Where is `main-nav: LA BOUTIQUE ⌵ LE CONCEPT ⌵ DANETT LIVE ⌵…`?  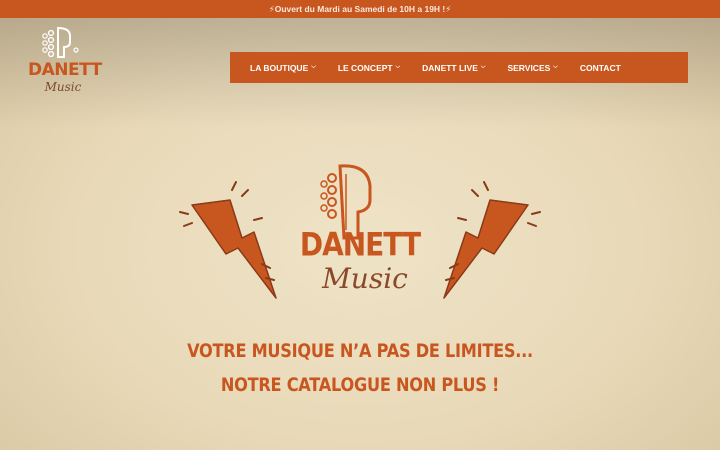
main-nav: LA BOUTIQUE ⌵ LE CONCEPT ⌵ DANETT LIVE ⌵… is located at coordinates (459, 67).